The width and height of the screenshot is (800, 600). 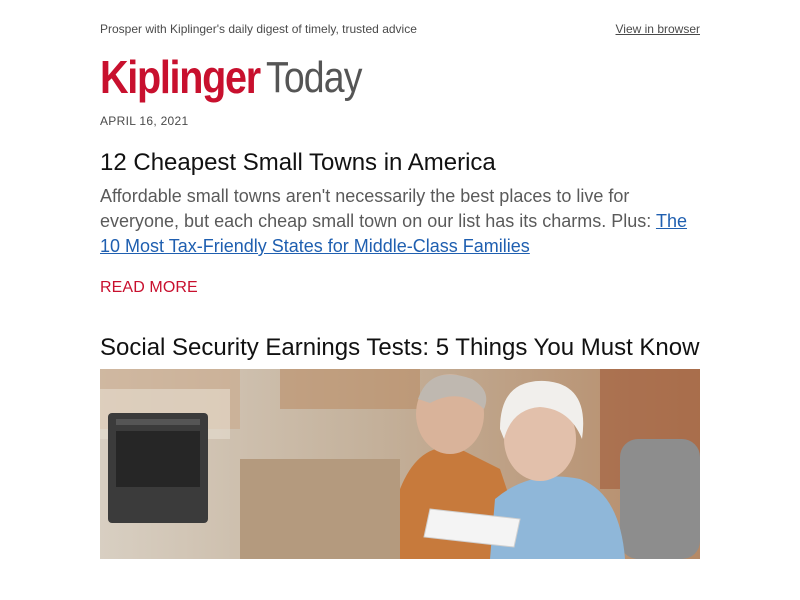 I want to click on logo-product: Today, so click(x=313, y=77).